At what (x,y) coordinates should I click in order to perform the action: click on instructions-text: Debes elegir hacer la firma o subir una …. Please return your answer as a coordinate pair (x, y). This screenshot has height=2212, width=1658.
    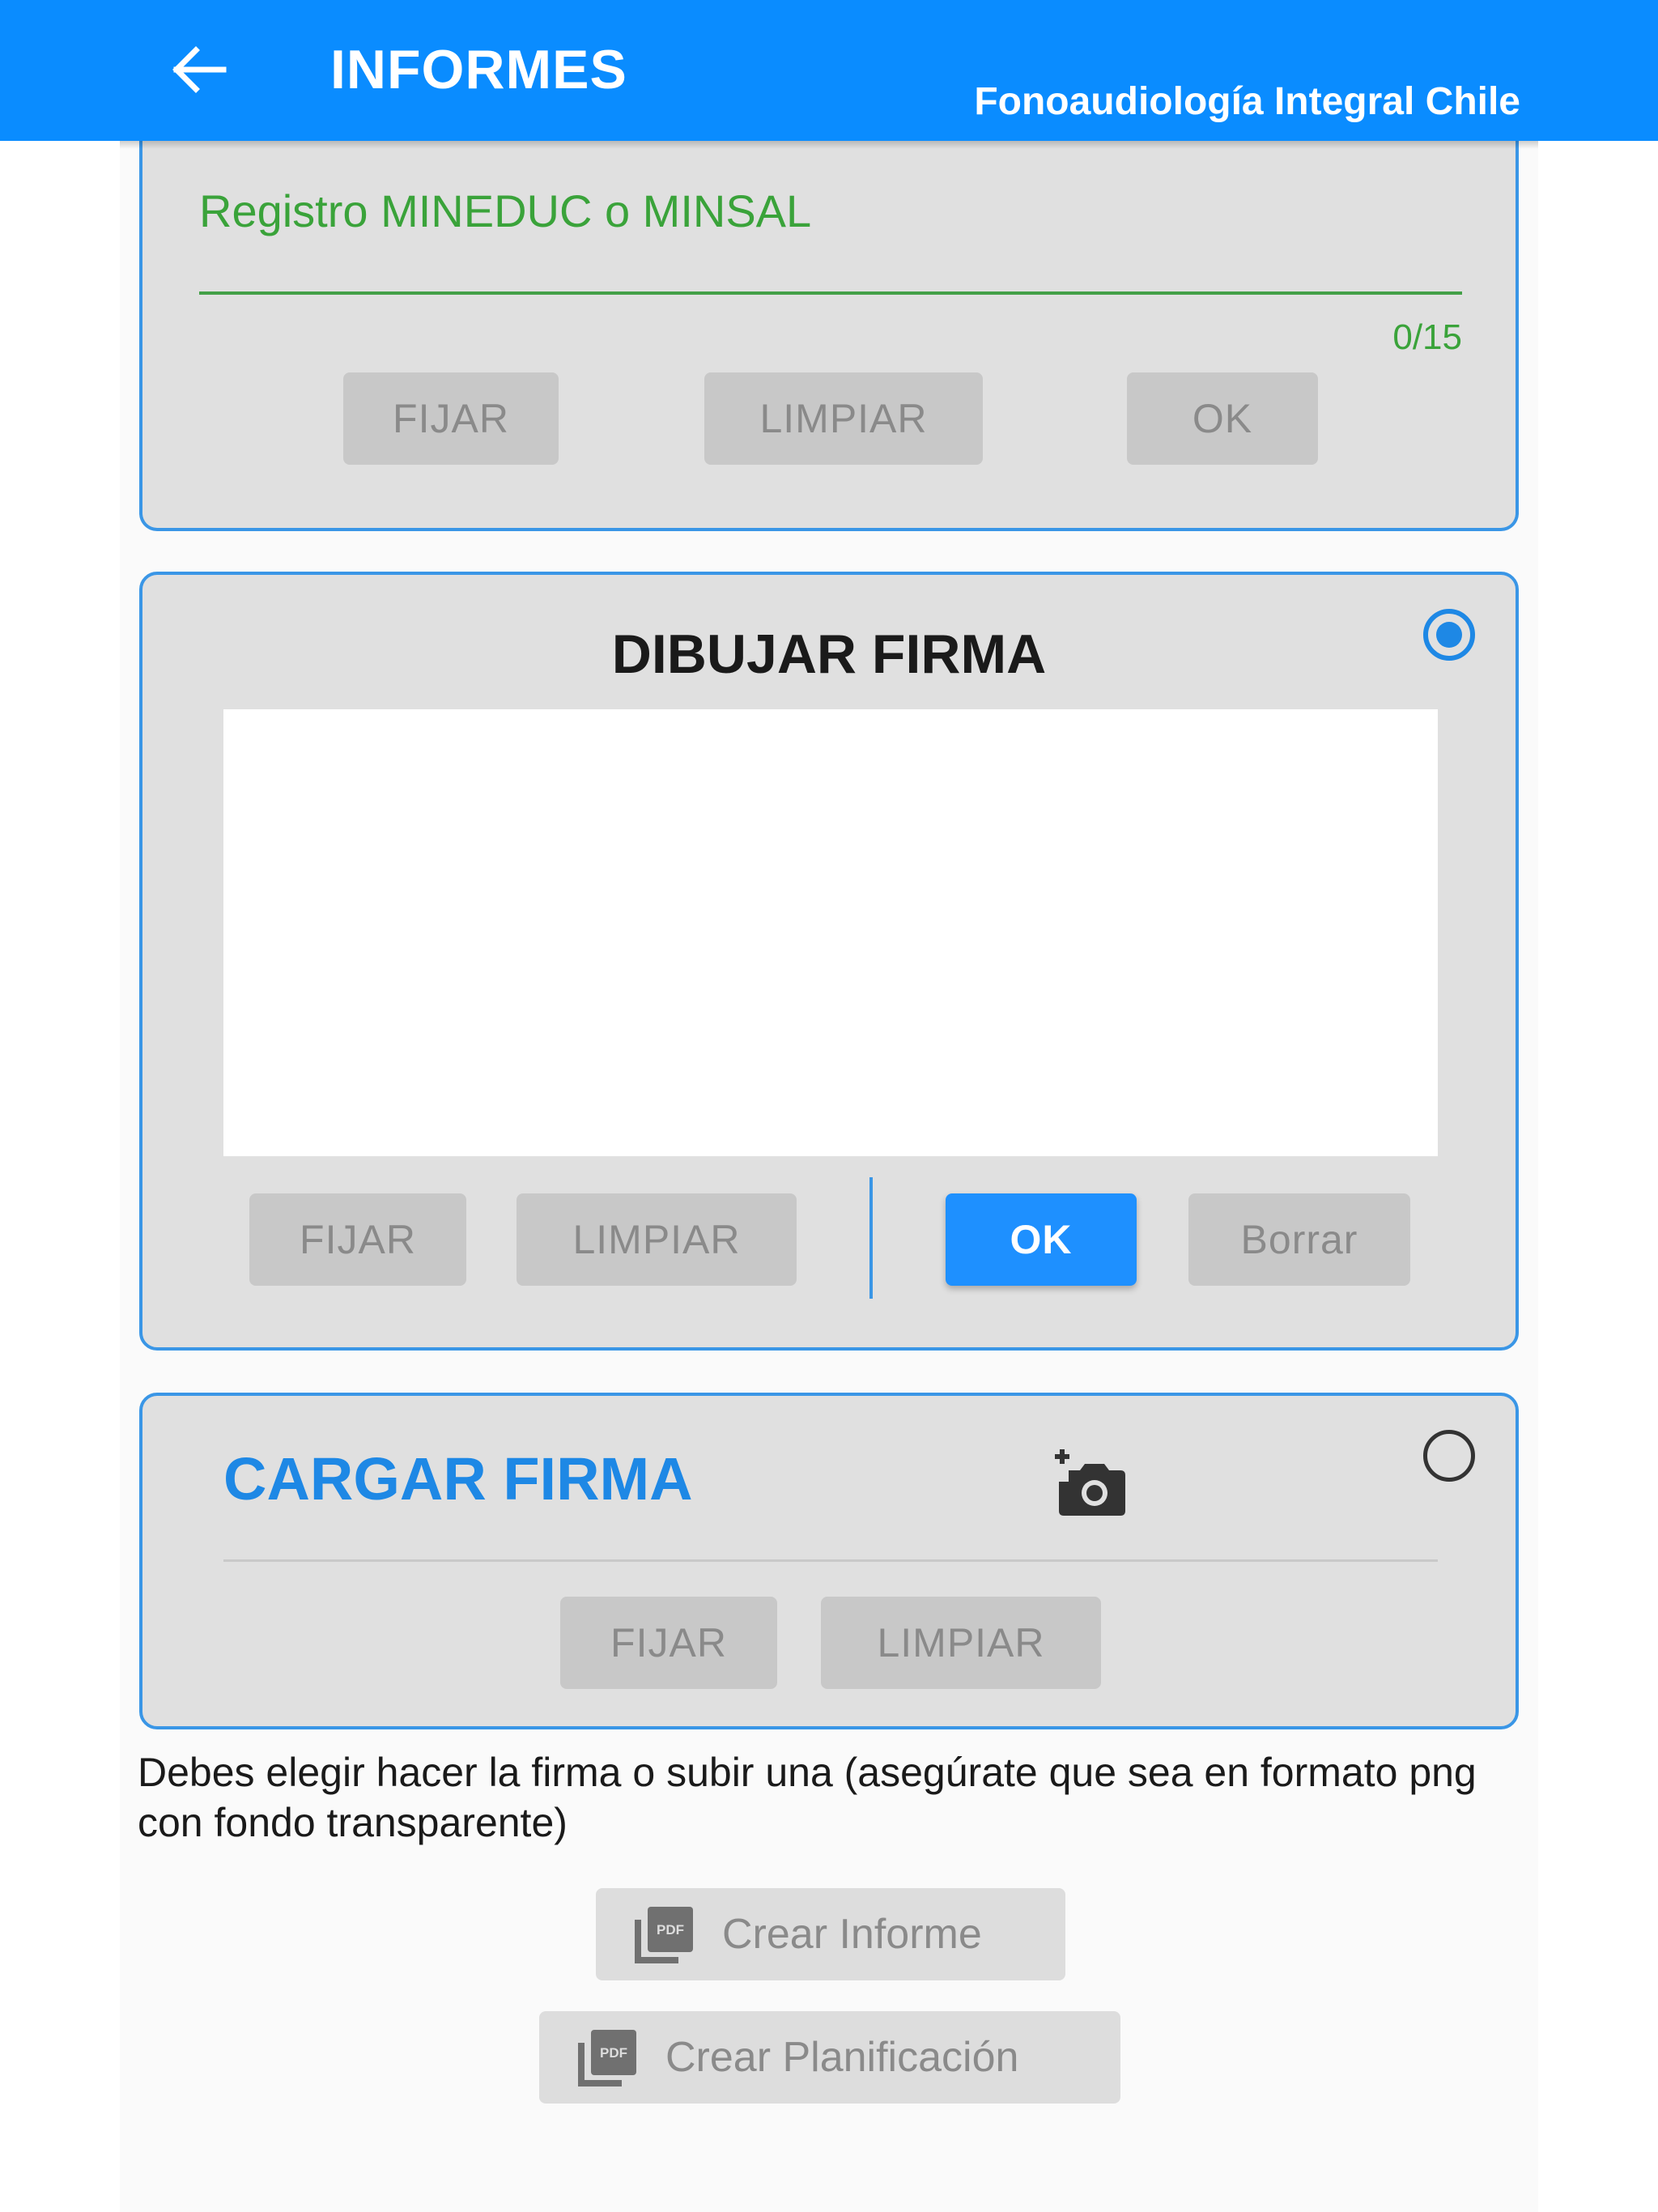
    Looking at the image, I should click on (807, 1797).